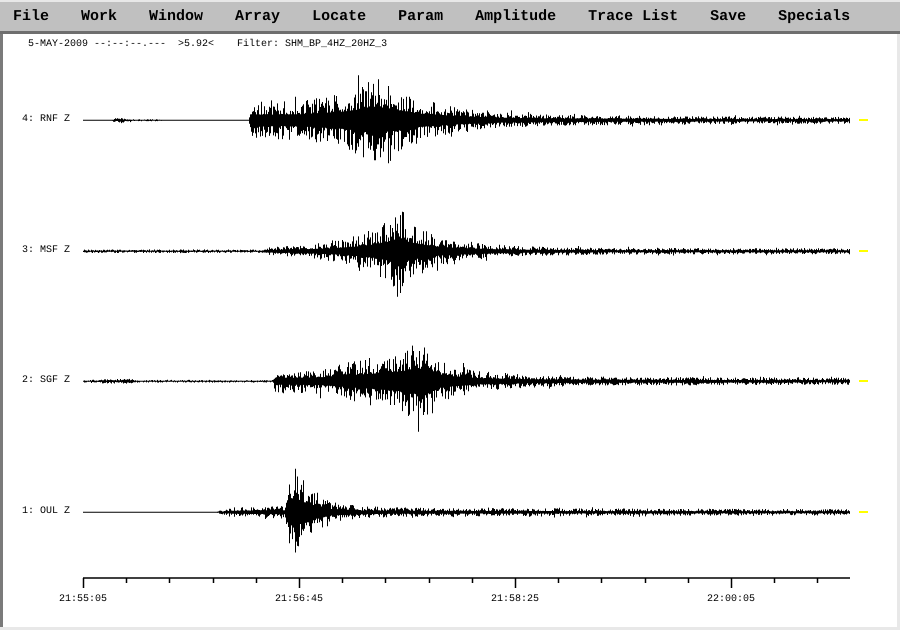 This screenshot has height=630, width=900. What do you see at coordinates (257, 17) in the screenshot?
I see `menu-item: Array` at bounding box center [257, 17].